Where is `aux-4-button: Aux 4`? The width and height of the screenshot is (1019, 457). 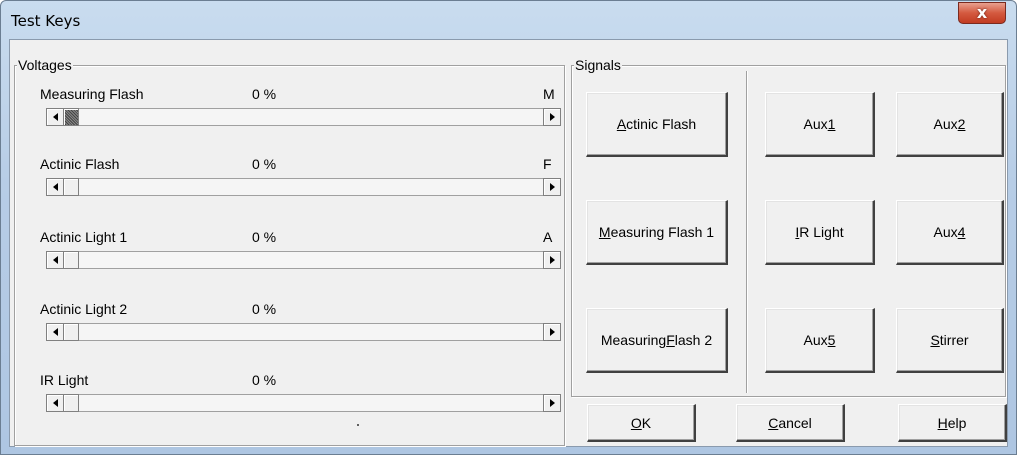 aux-4-button: Aux 4 is located at coordinates (950, 232).